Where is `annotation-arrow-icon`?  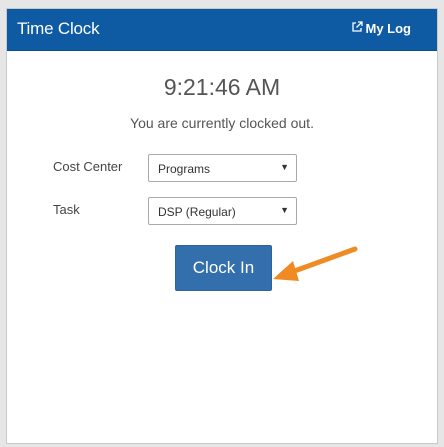
annotation-arrow-icon is located at coordinates (315, 263).